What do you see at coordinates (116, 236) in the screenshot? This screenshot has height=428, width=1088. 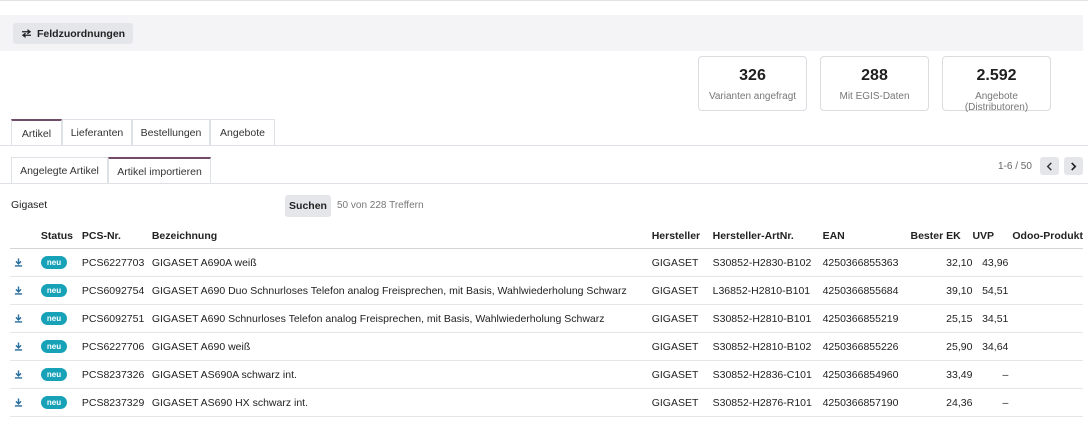 I see `column-header-pcs: PCS-Nr.` at bounding box center [116, 236].